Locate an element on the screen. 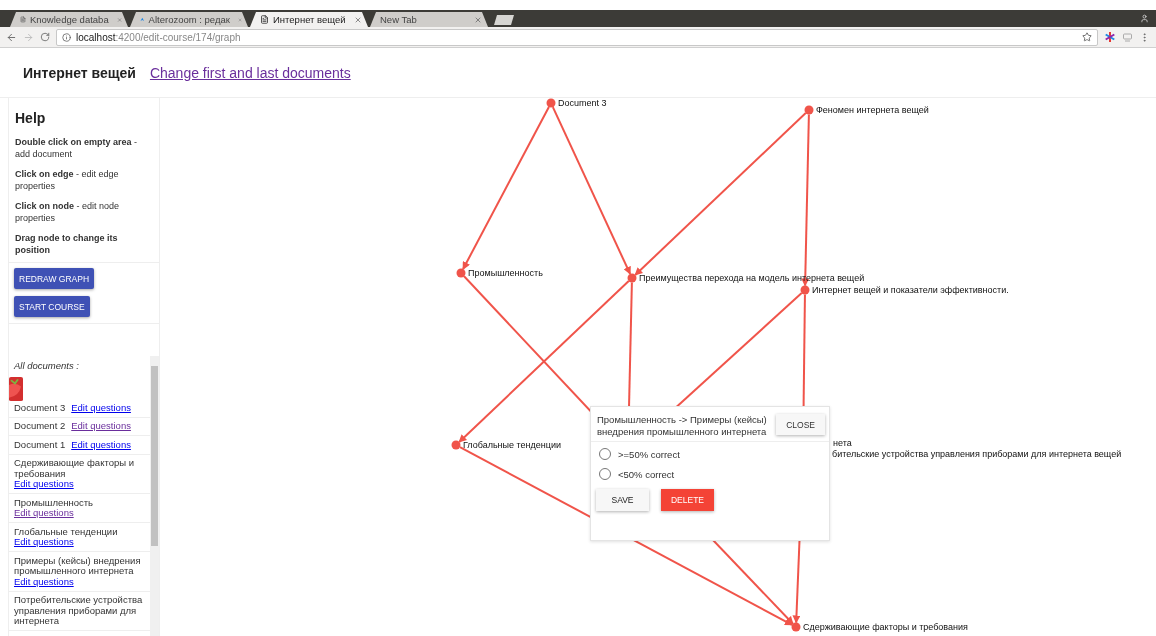  document-name: Document 2 is located at coordinates (40, 426).